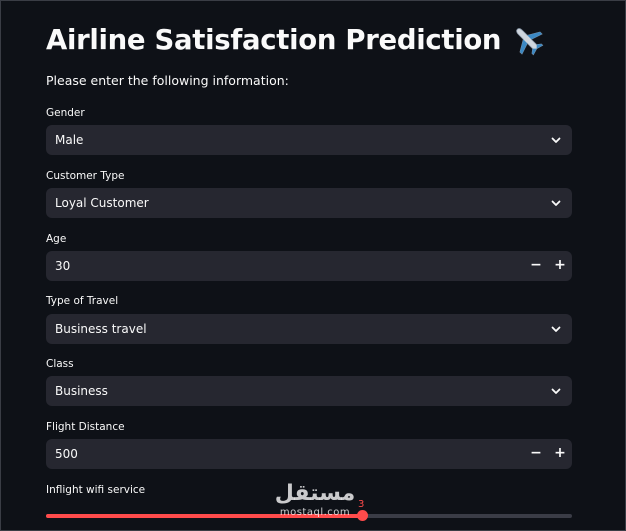  Describe the element at coordinates (560, 266) in the screenshot. I see `age-increment-button: +` at that location.